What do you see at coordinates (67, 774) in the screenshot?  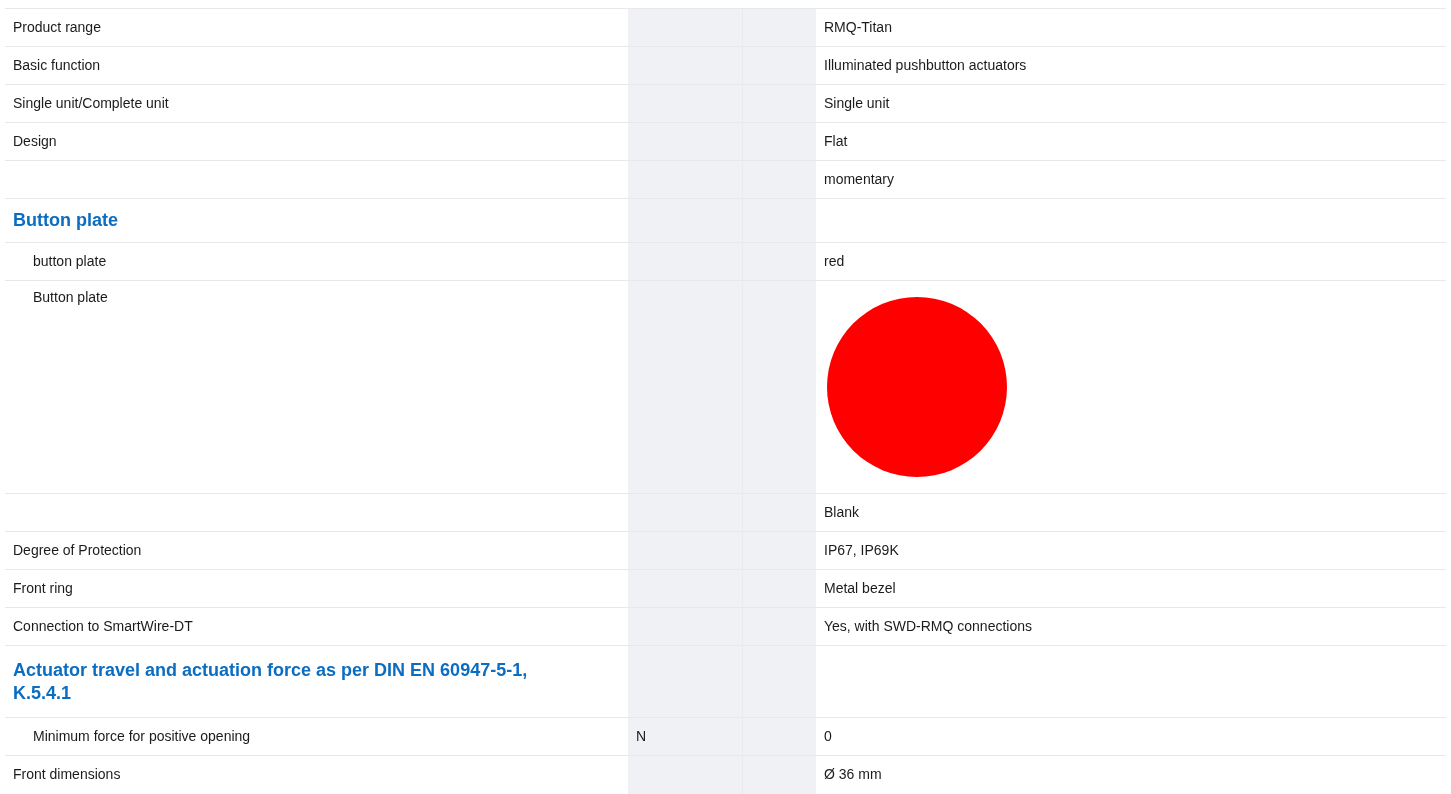 I see `property-label: Front dimensions` at bounding box center [67, 774].